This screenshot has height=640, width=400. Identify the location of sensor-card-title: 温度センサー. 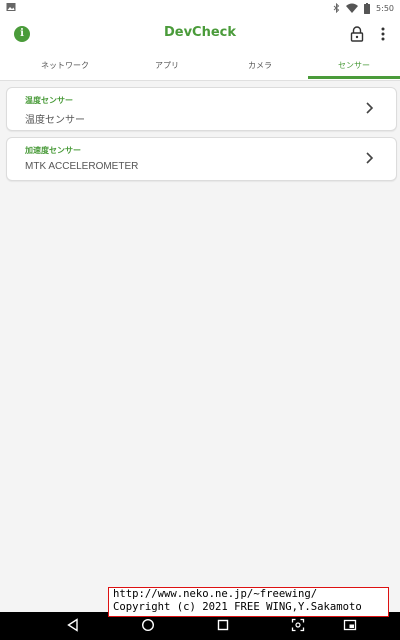
(49, 100).